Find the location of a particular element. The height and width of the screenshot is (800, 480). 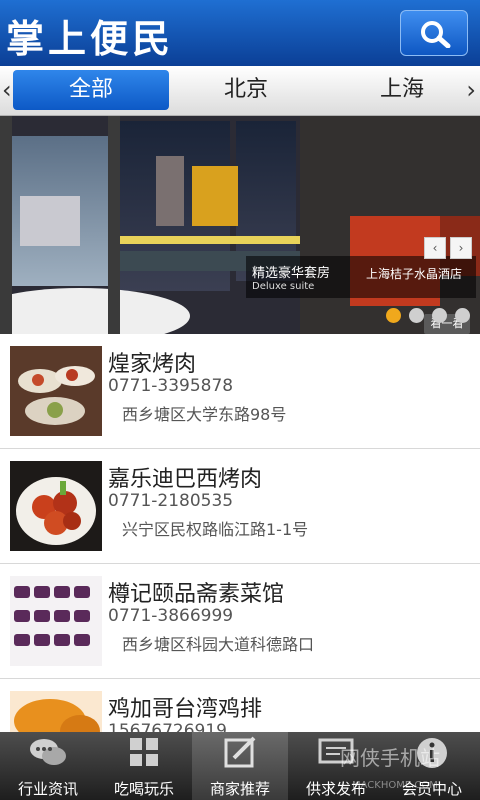

banner-prev-button: ‹ is located at coordinates (435, 248).